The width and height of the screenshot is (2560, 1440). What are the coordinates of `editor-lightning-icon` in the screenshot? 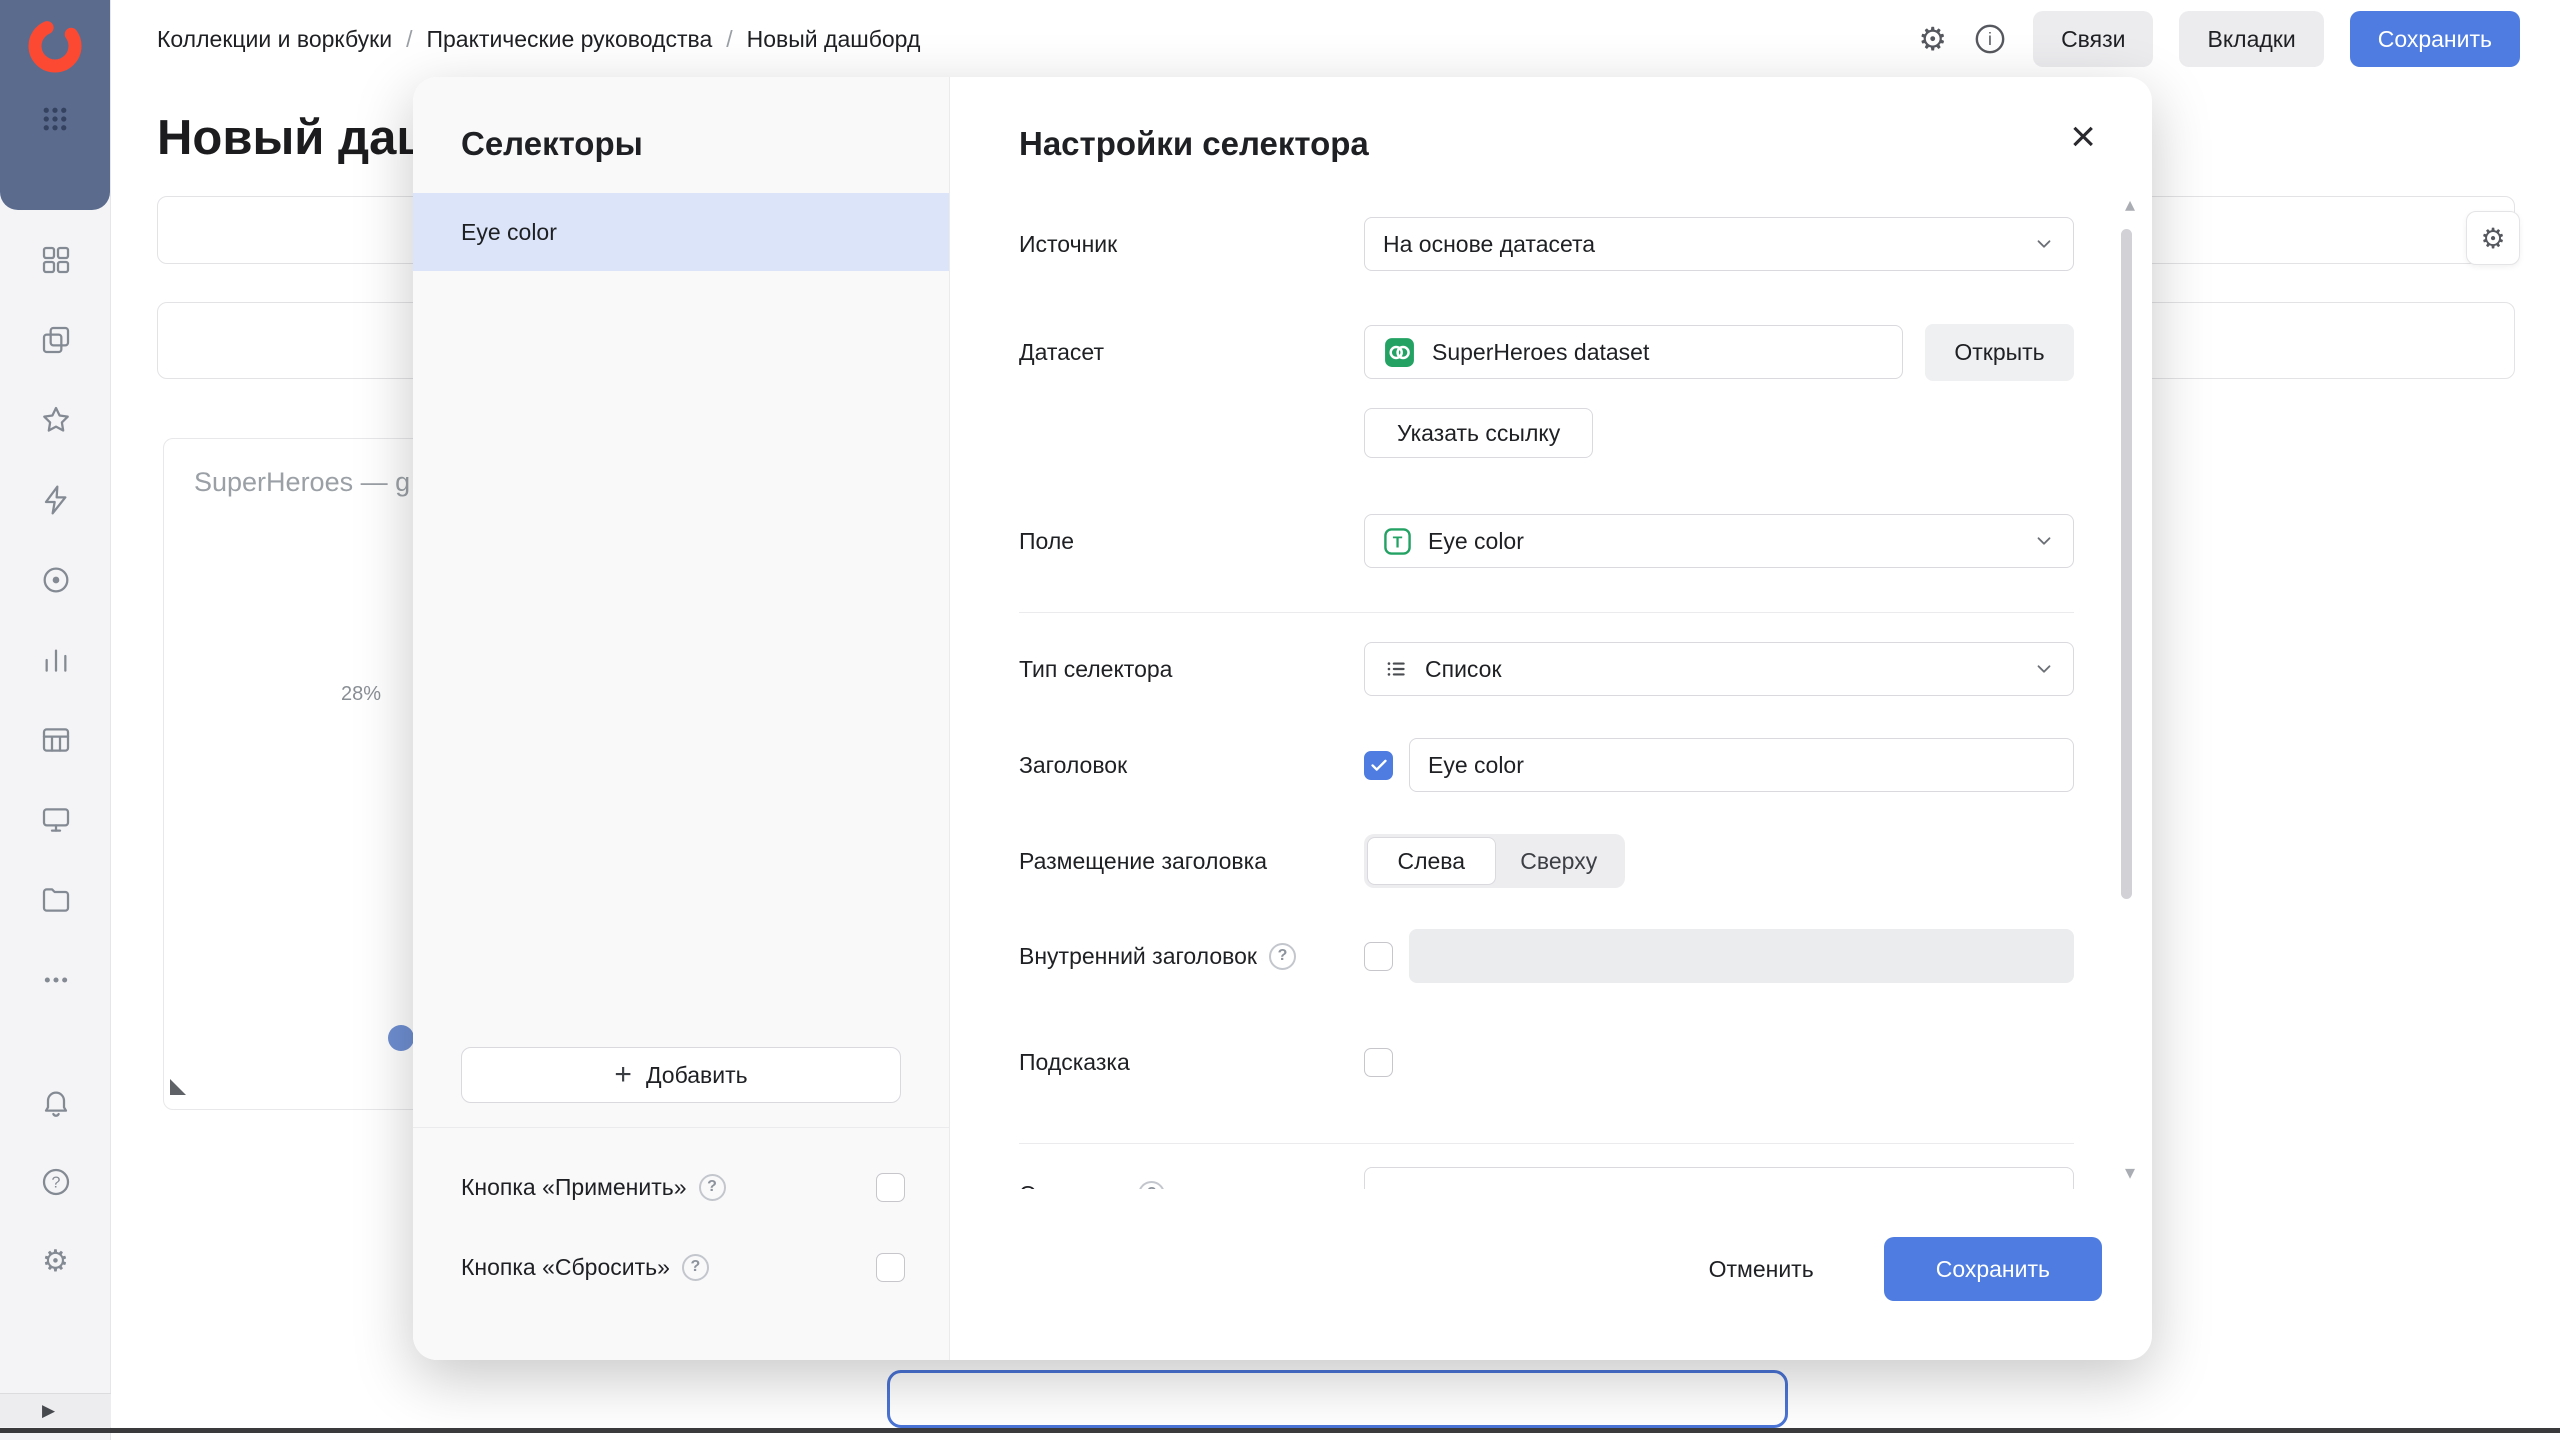 It's located at (55, 500).